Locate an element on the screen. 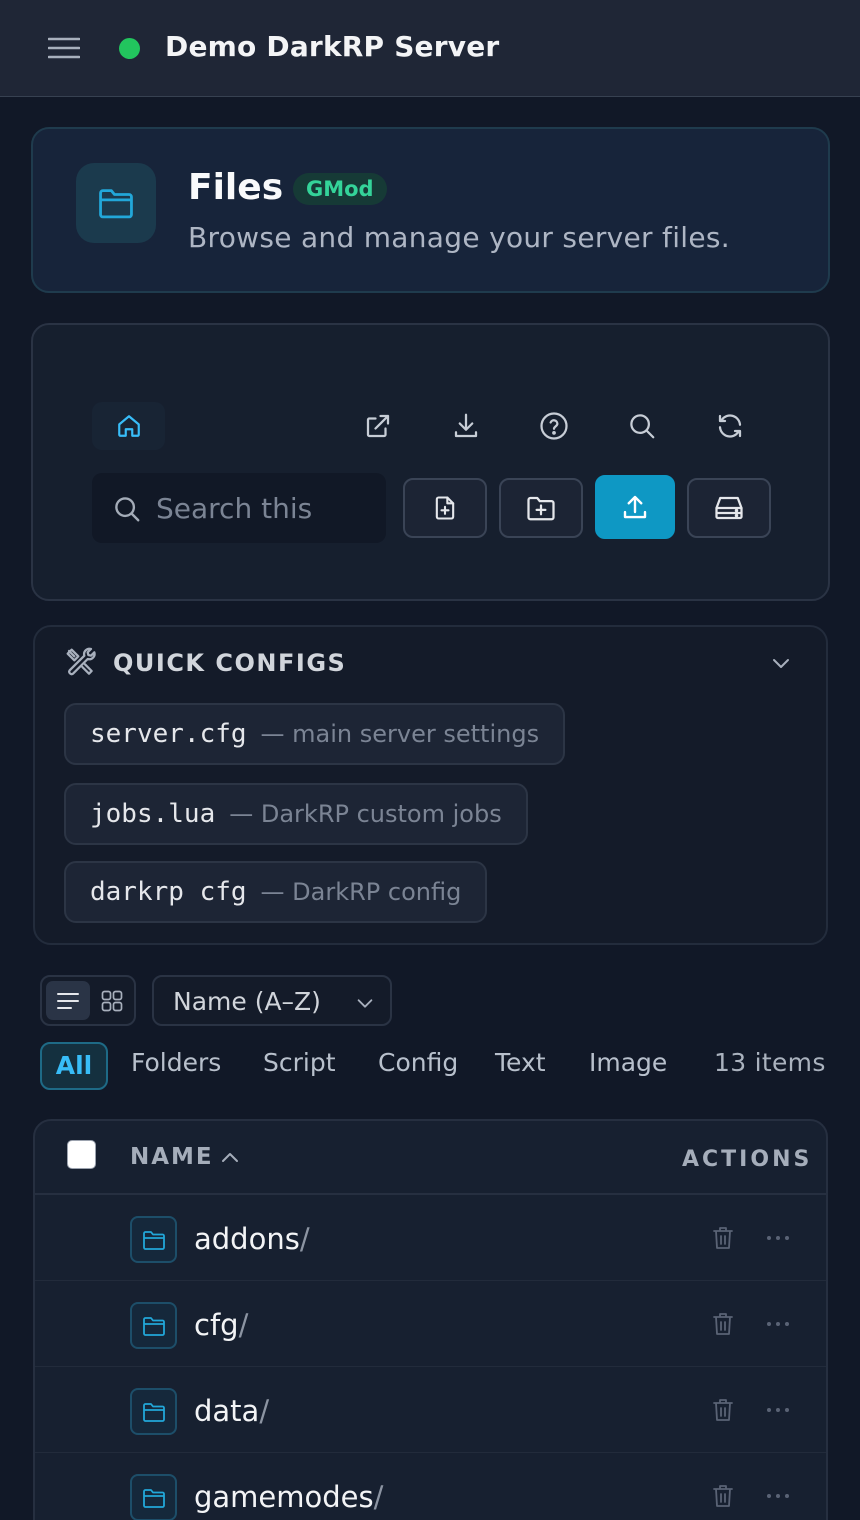 Image resolution: width=860 pixels, height=1520 pixels. home-icon is located at coordinates (128, 426).